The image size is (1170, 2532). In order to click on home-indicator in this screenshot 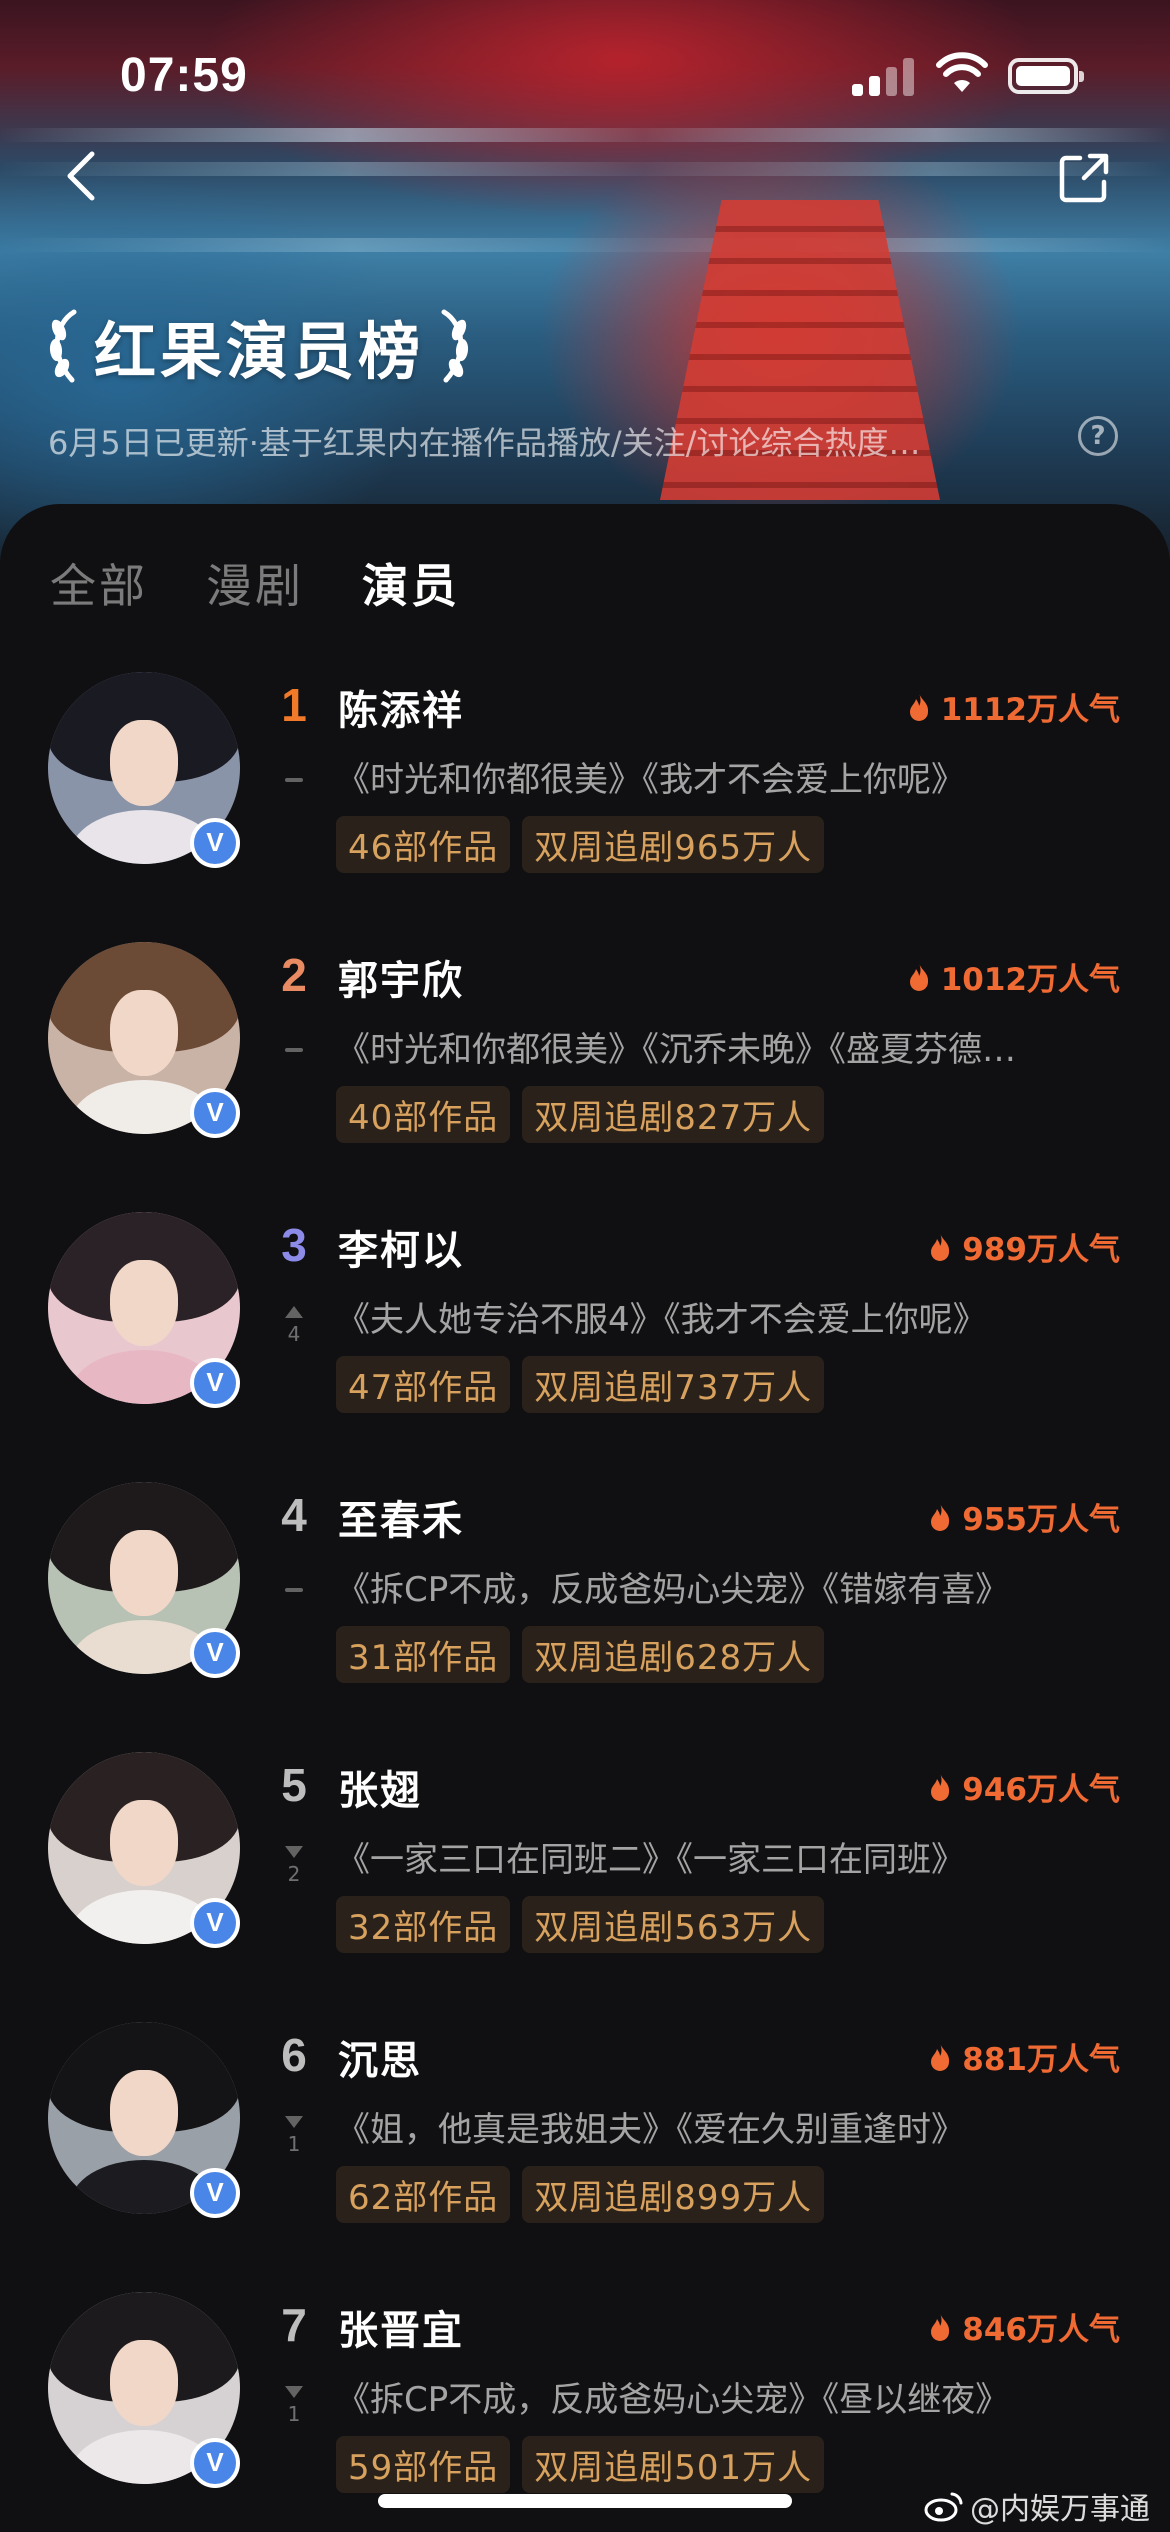, I will do `click(585, 2501)`.